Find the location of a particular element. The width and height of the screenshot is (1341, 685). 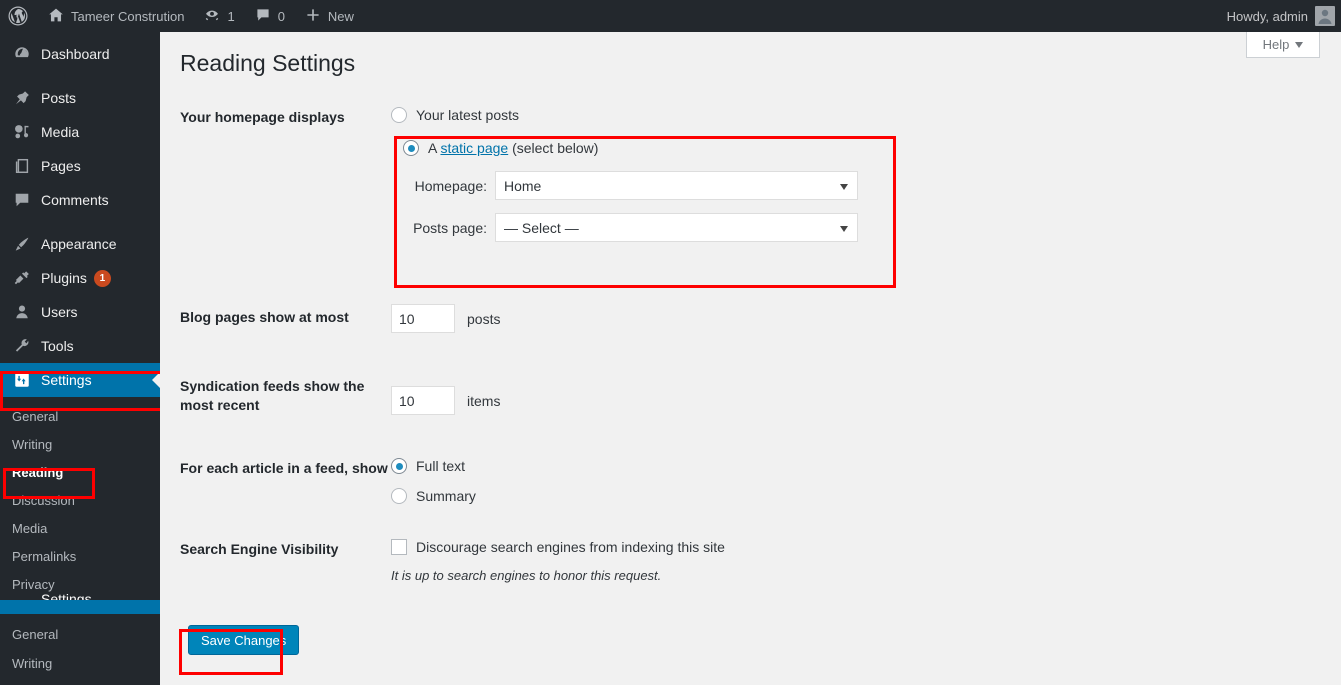

home-icon is located at coordinates (56, 16).